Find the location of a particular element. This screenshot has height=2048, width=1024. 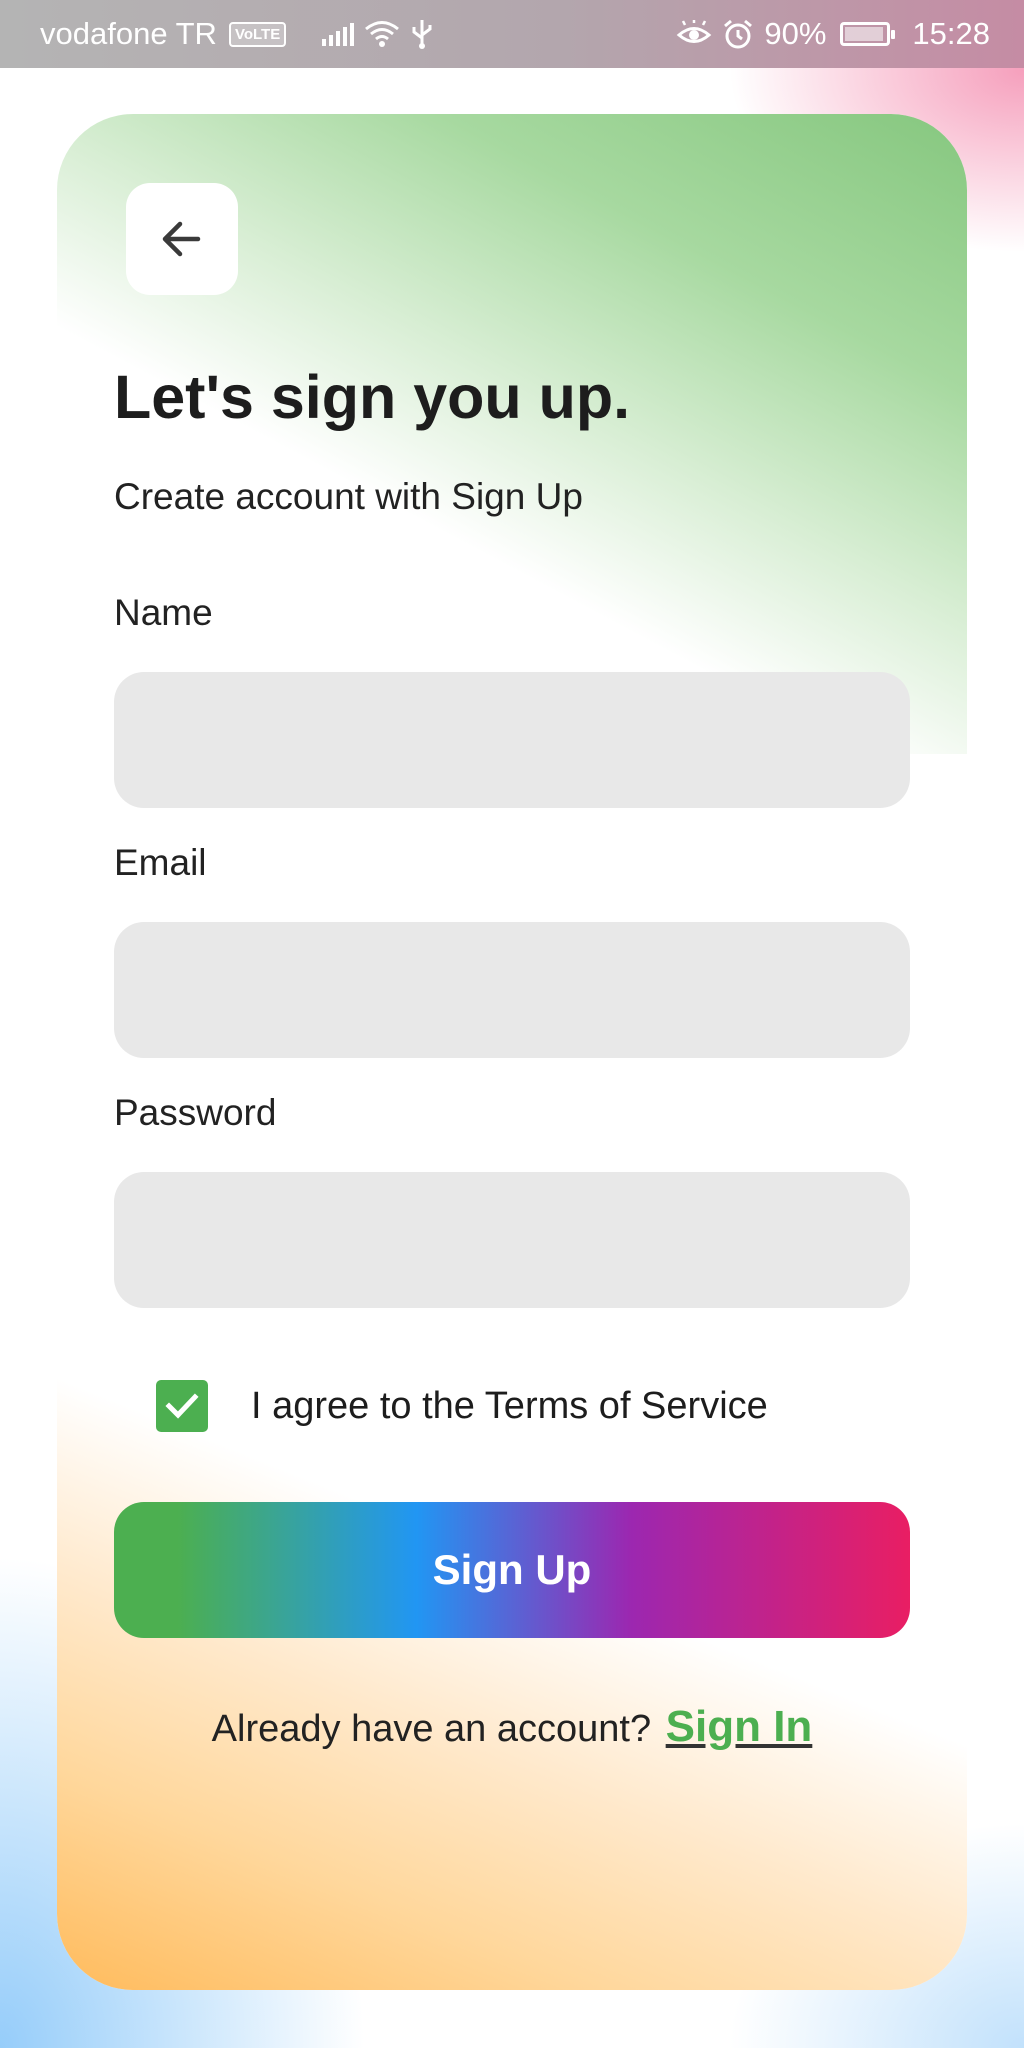

status-left: vodafone TR VoLTE is located at coordinates (237, 34).